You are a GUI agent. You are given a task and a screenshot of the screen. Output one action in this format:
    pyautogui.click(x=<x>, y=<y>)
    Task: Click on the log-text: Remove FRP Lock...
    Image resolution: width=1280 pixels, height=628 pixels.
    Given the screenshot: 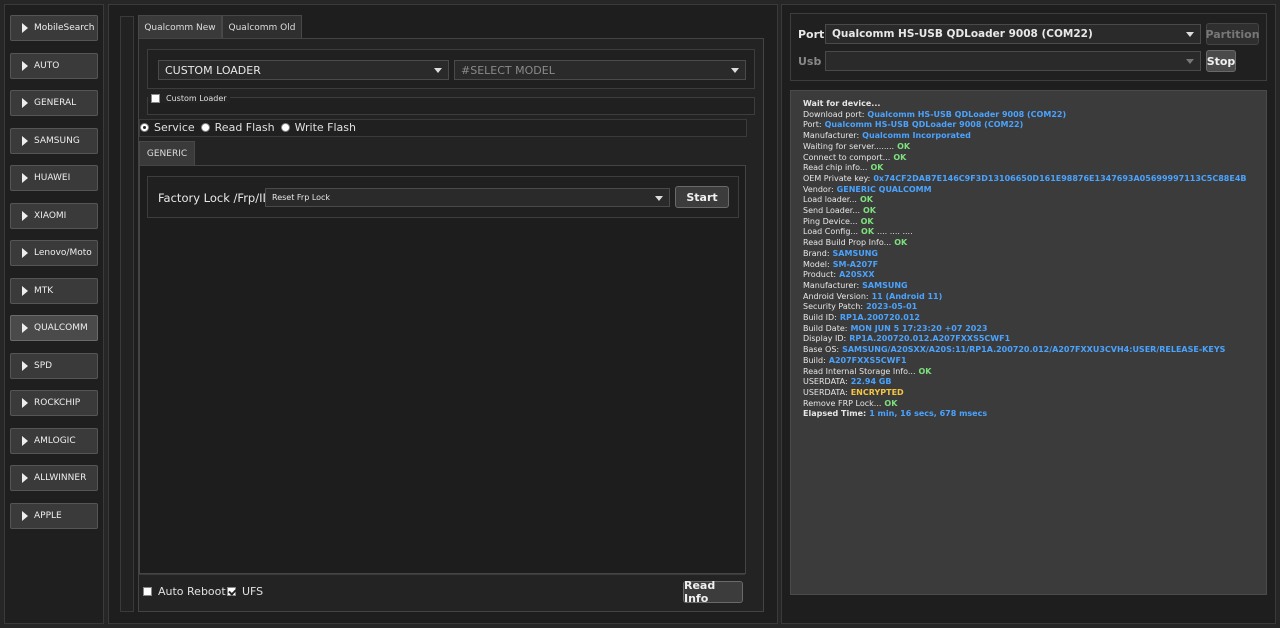 What is the action you would take?
    pyautogui.click(x=842, y=403)
    